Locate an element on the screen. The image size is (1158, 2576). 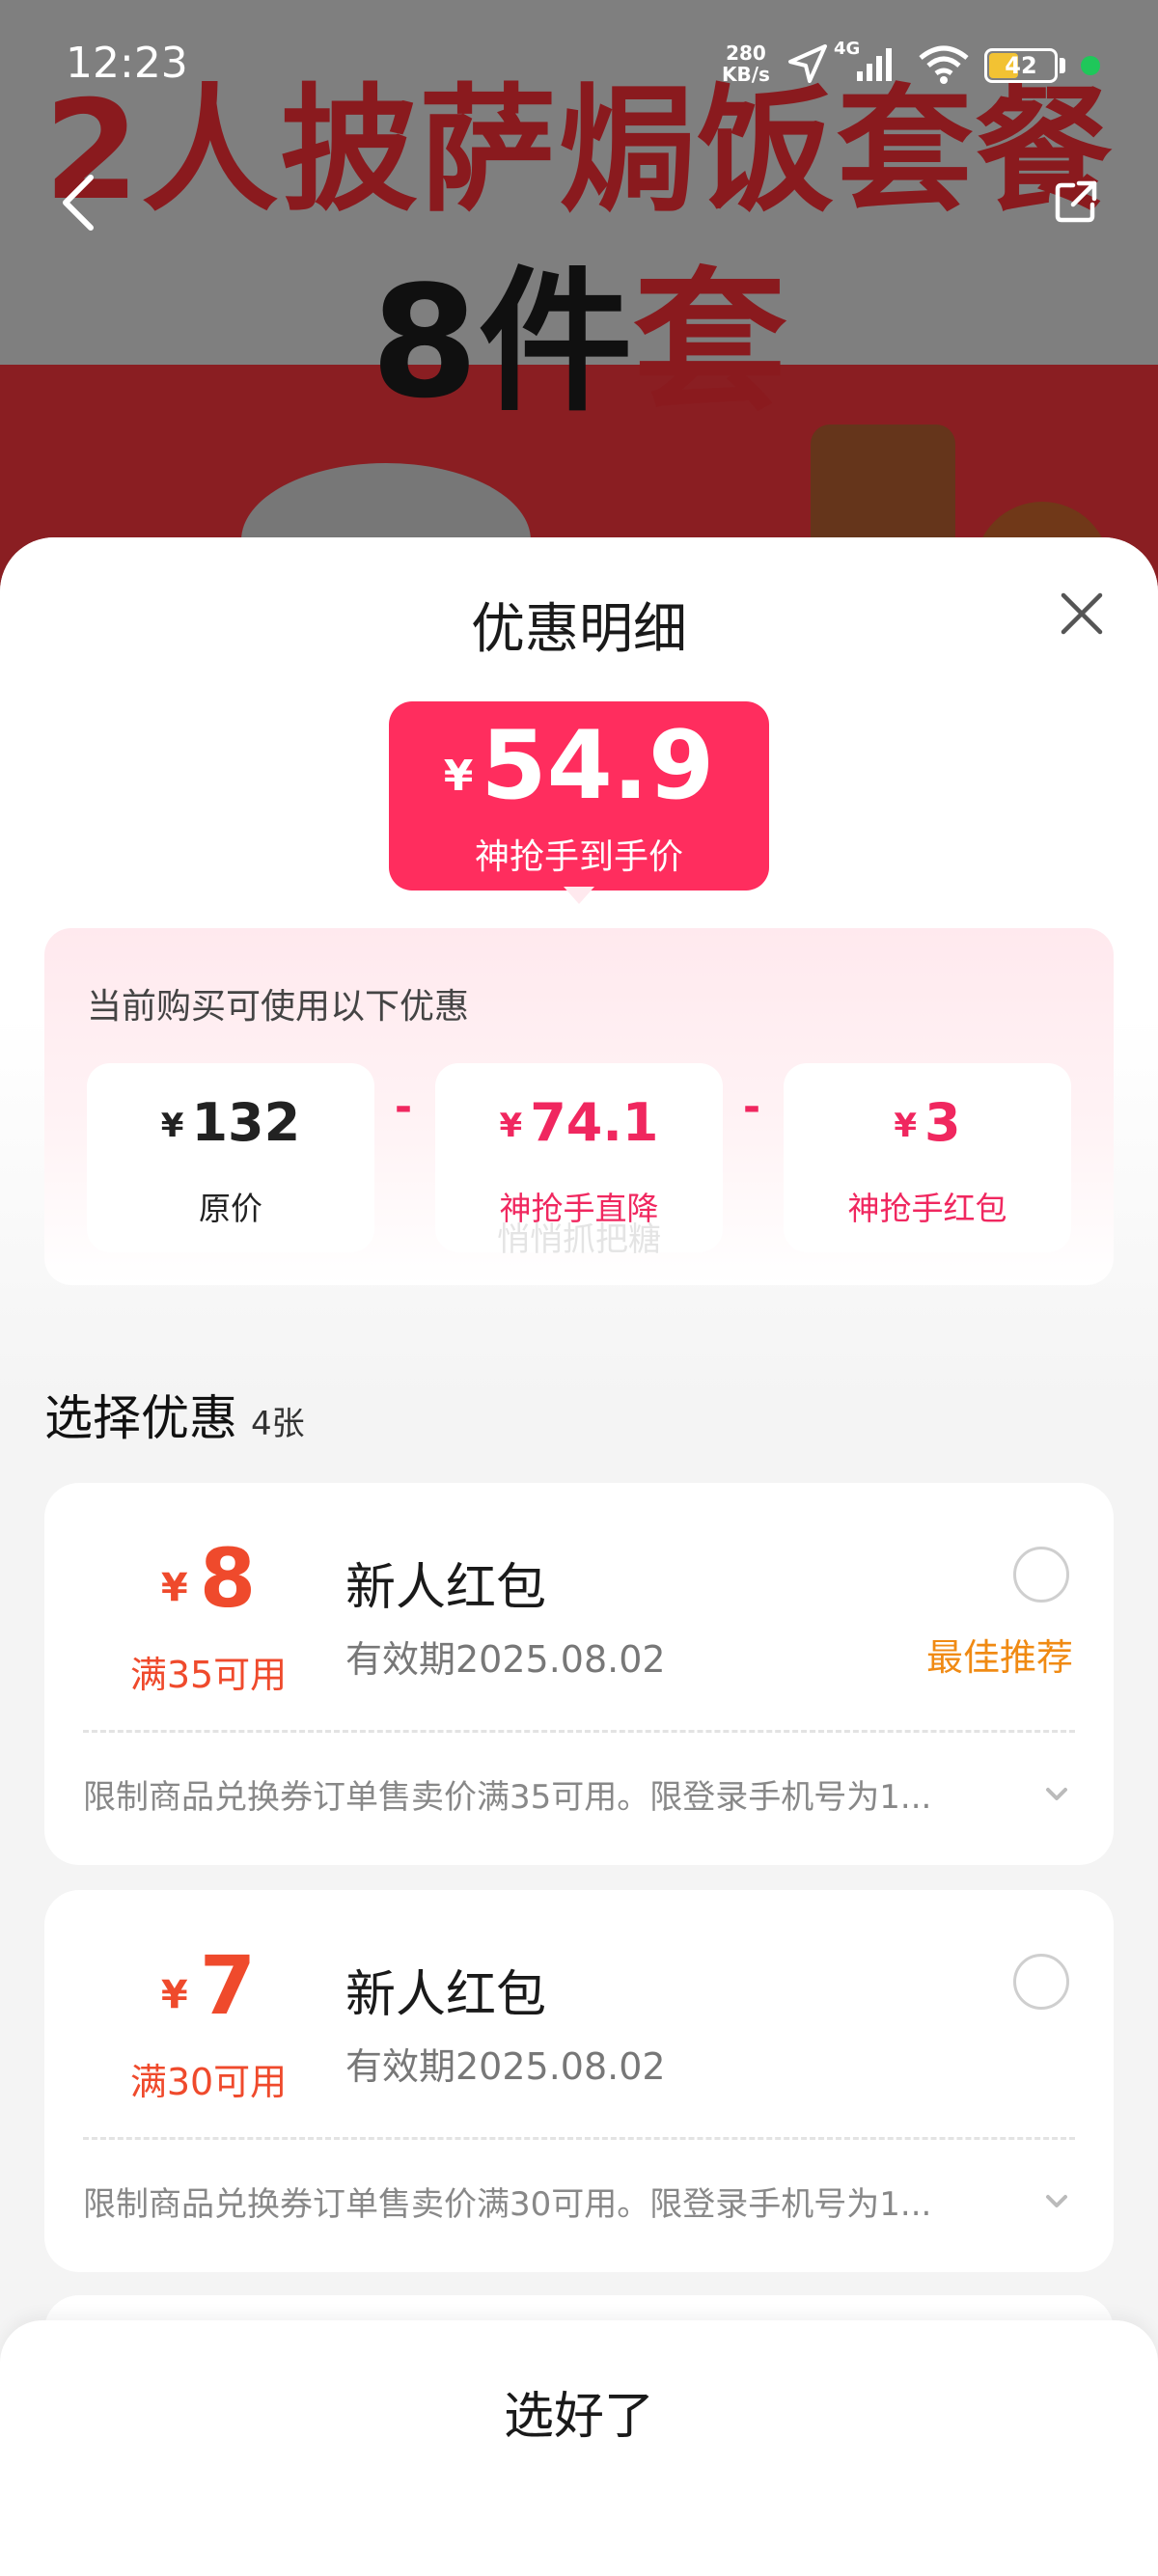
original-price-value: ¥132 is located at coordinates (230, 1122).